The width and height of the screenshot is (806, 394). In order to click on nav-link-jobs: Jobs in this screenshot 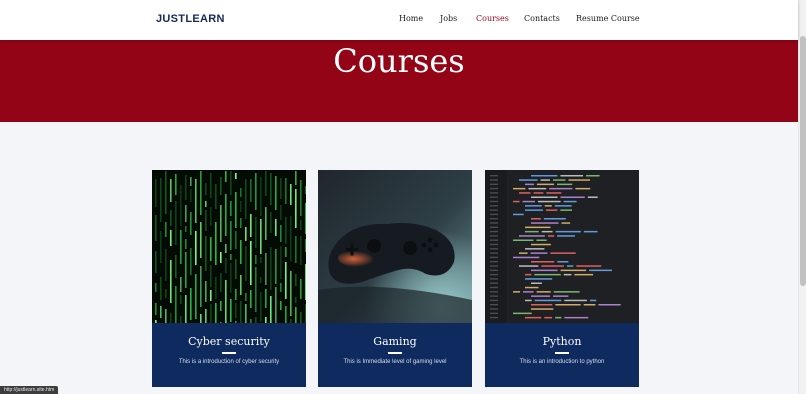, I will do `click(448, 18)`.